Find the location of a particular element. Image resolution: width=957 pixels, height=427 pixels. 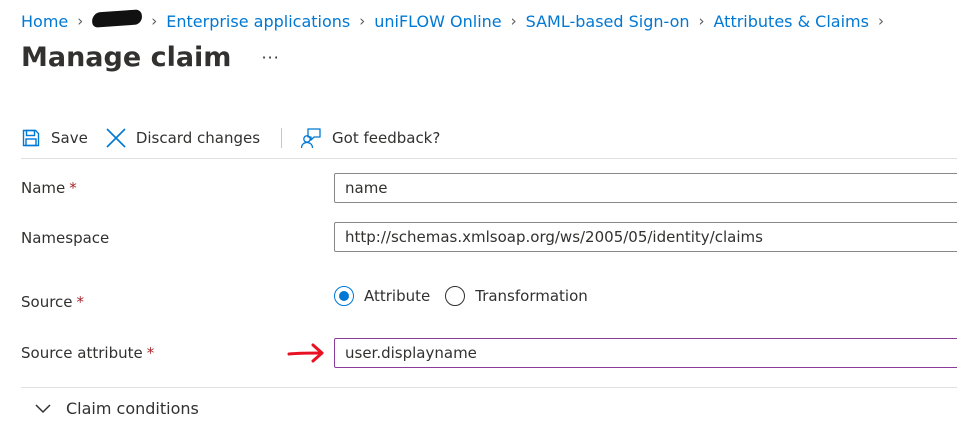

source-label: Source * is located at coordinates (52, 302).